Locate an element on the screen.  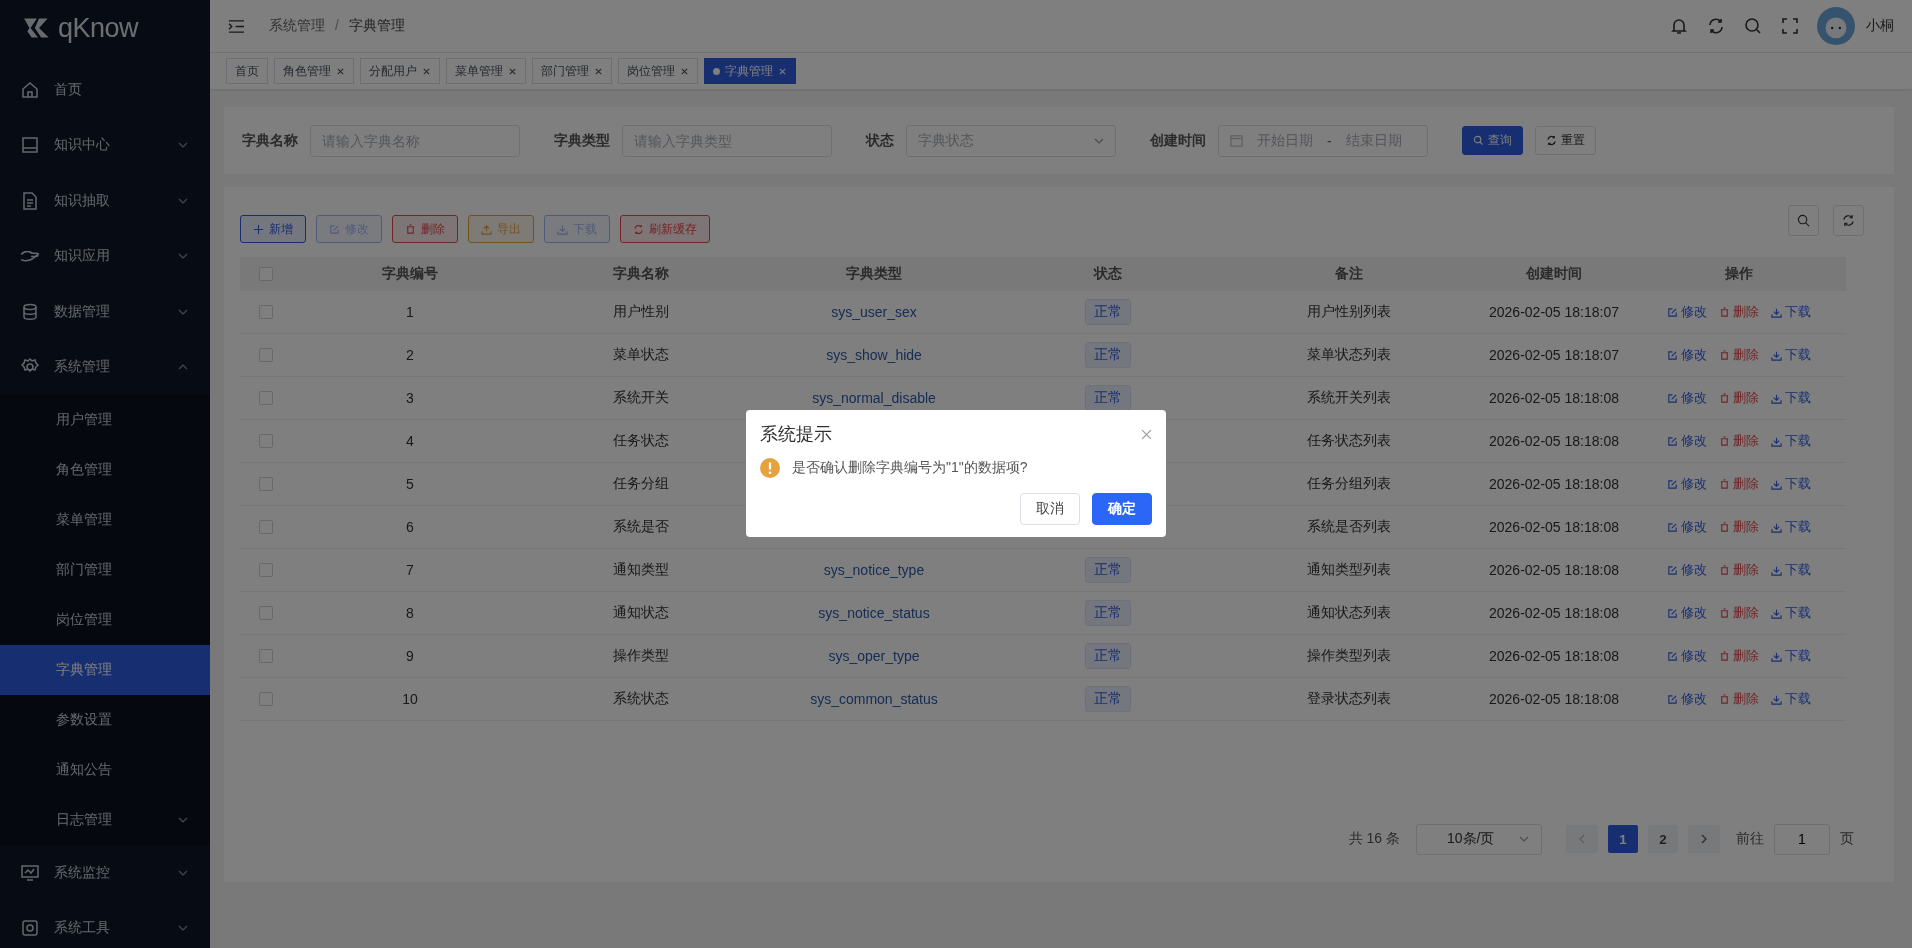
table-cell: 2026-02-05 18:18:07 is located at coordinates (1554, 355).